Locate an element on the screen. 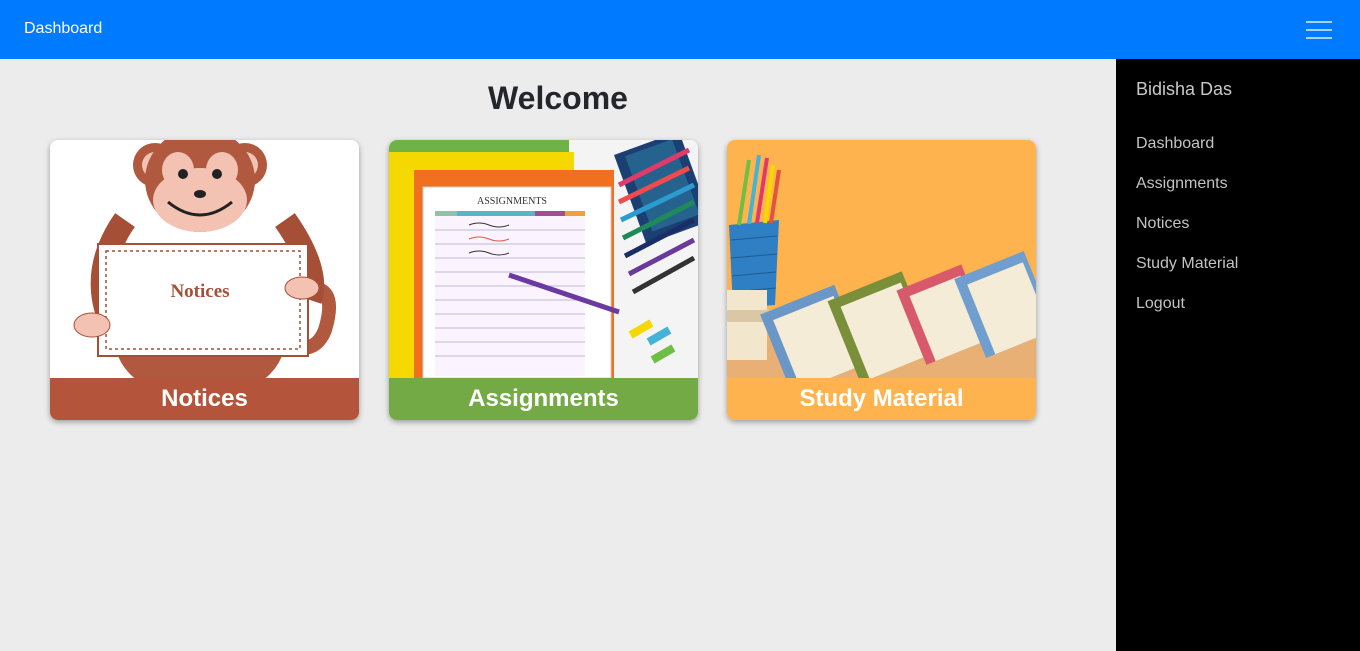  assignments-card: ASSIGNMENTS Assignments is located at coordinates (543, 280).